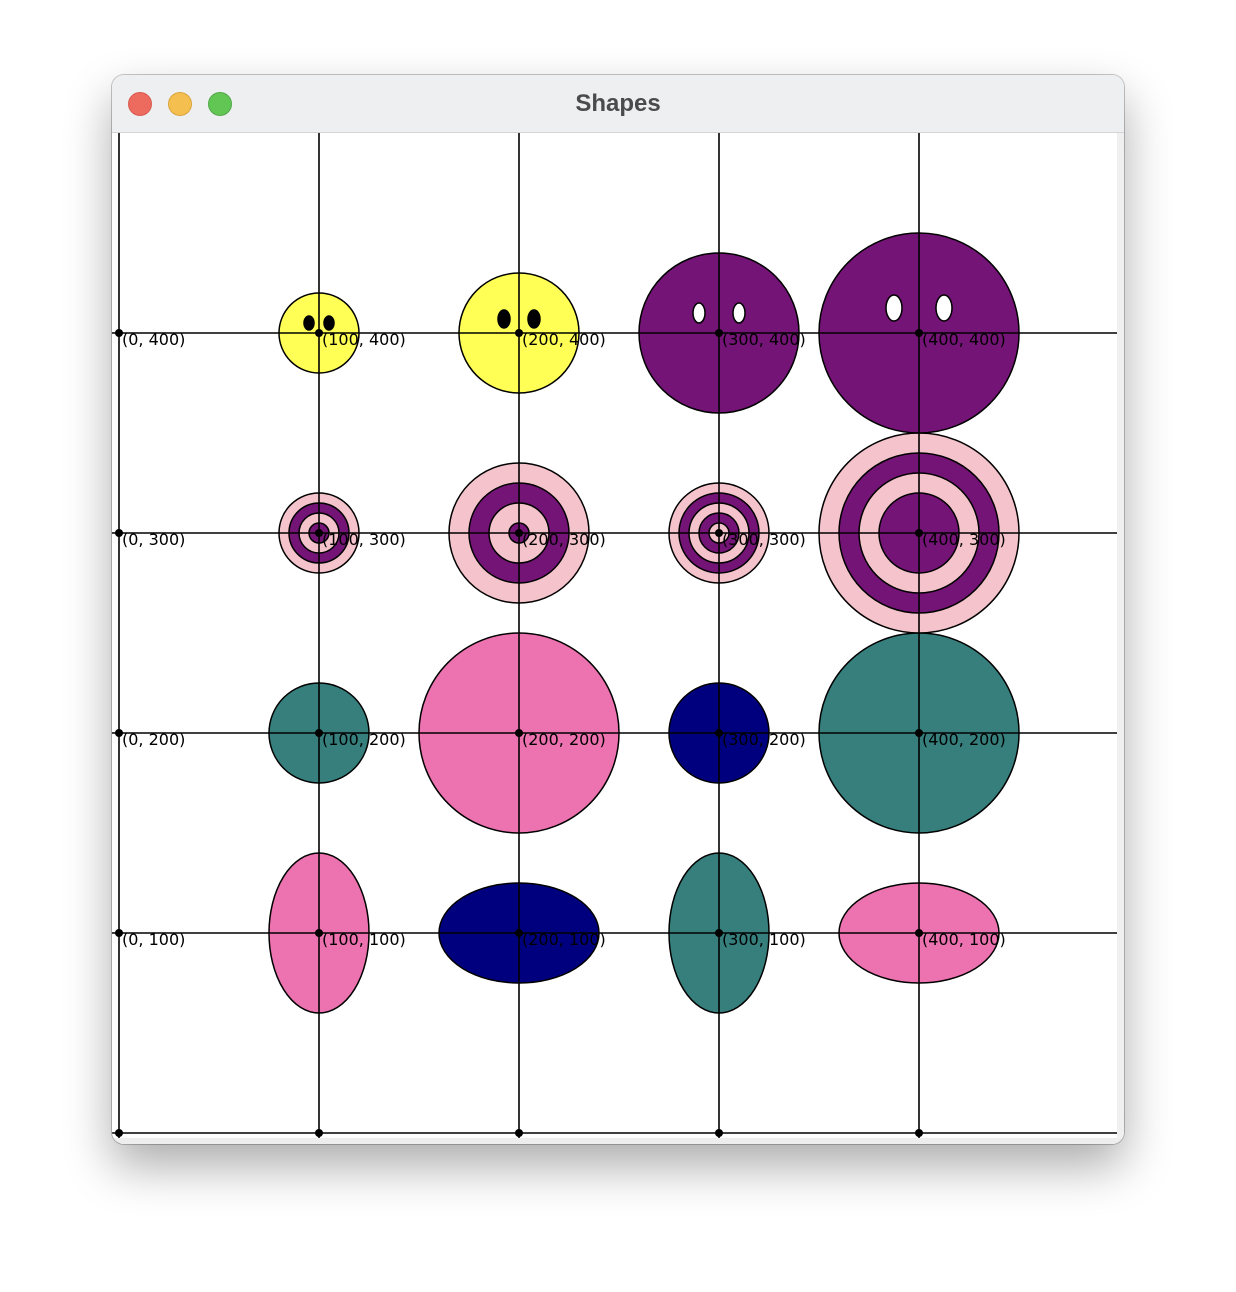 This screenshot has width=1236, height=1292. I want to click on coord-label-p-400-200: (400, 200), so click(964, 739).